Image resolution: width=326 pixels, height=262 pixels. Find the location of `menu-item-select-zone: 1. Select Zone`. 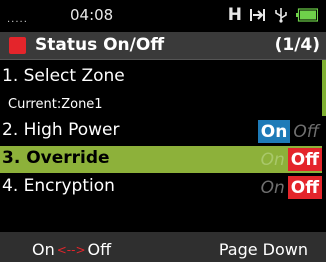

menu-item-select-zone: 1. Select Zone is located at coordinates (161, 77).